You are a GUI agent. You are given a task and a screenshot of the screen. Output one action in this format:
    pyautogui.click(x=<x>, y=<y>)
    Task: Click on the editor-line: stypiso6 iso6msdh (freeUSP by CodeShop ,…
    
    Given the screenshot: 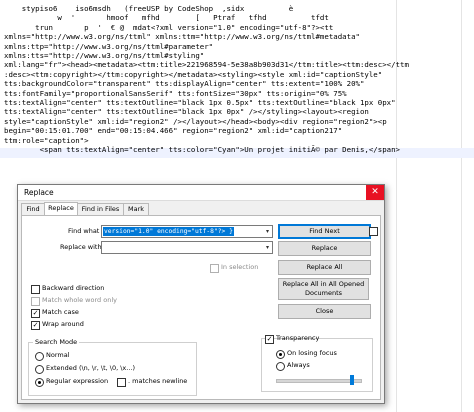 What is the action you would take?
    pyautogui.click(x=148, y=8)
    